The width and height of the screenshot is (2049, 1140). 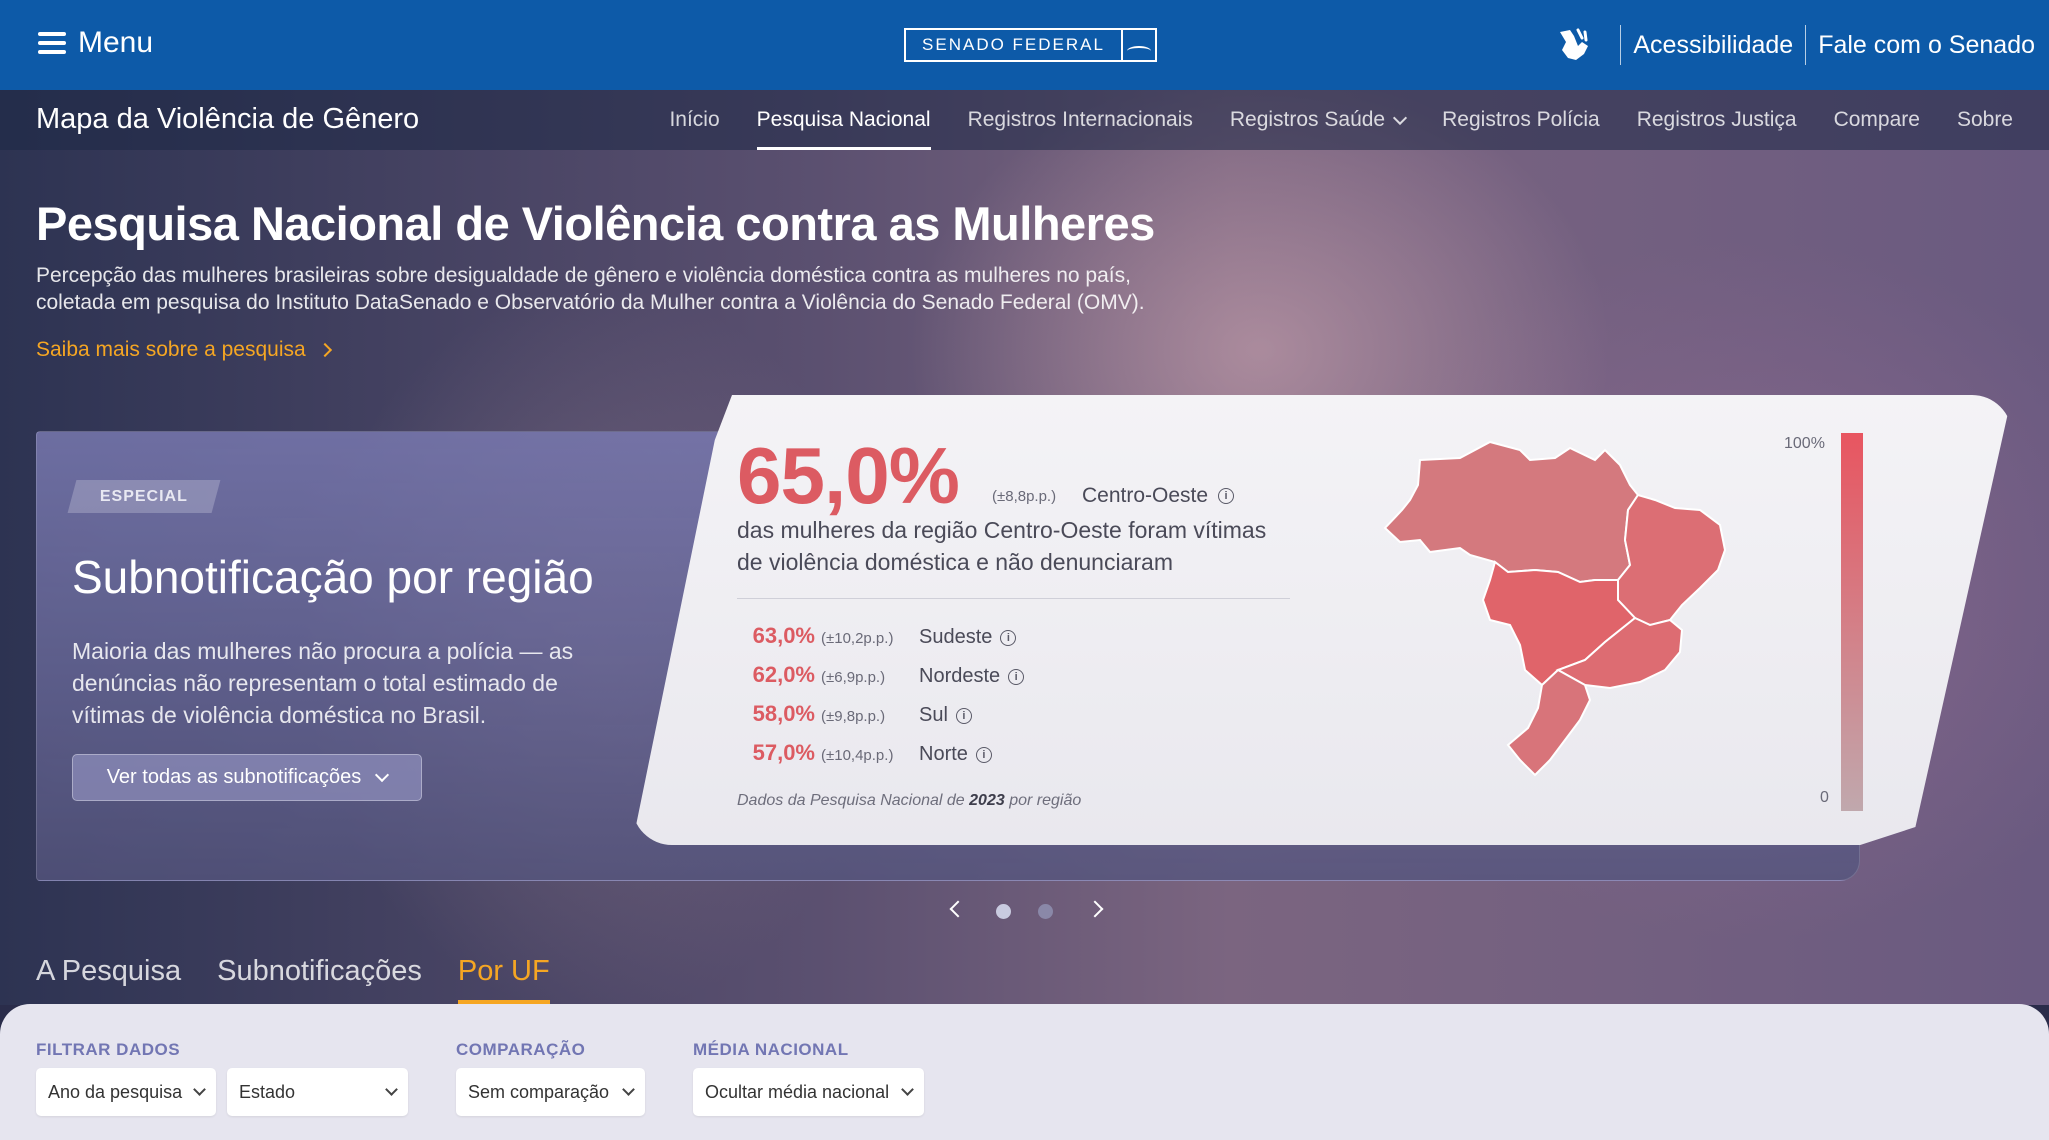 What do you see at coordinates (1521, 120) in the screenshot?
I see `nav-item-registros-policia: Registros Polícia` at bounding box center [1521, 120].